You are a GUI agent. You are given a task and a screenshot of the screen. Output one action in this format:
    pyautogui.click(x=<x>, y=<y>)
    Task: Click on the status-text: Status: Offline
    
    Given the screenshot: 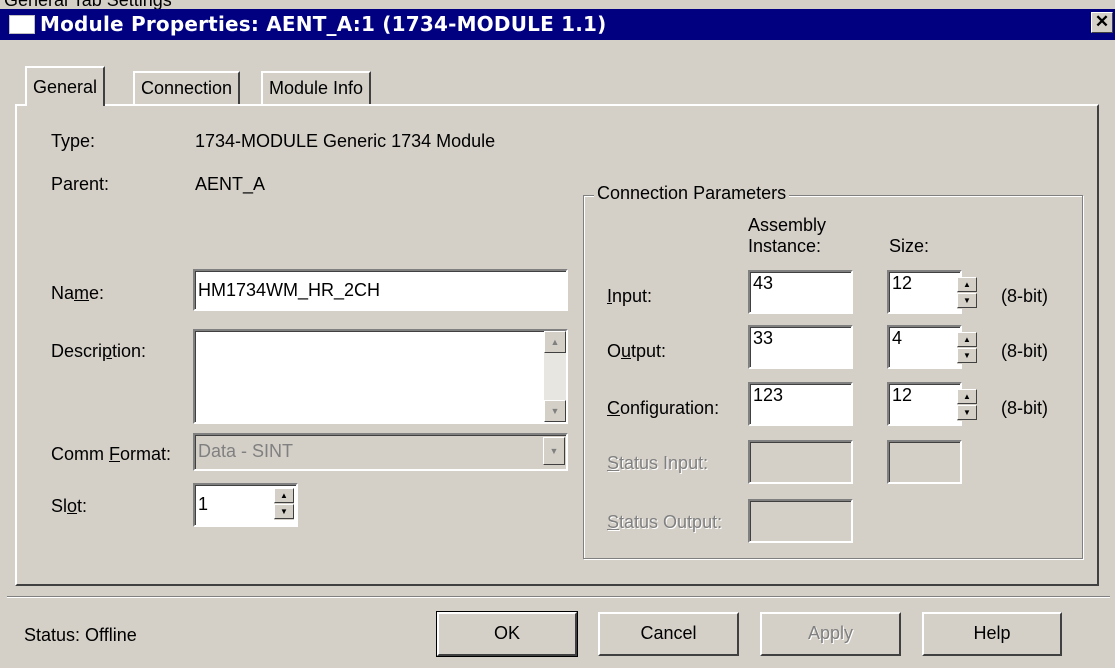 What is the action you would take?
    pyautogui.click(x=80, y=635)
    